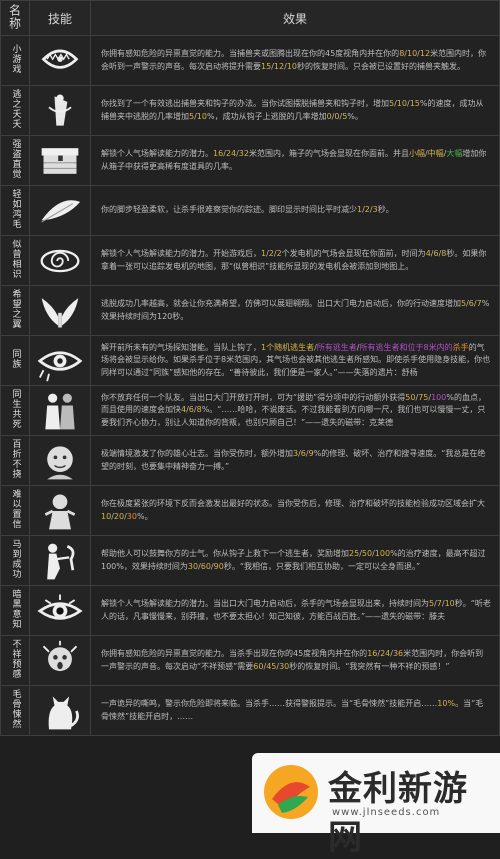 Image resolution: width=500 pixels, height=859 pixels. I want to click on perk-name-cell: 同生共死, so click(15, 410).